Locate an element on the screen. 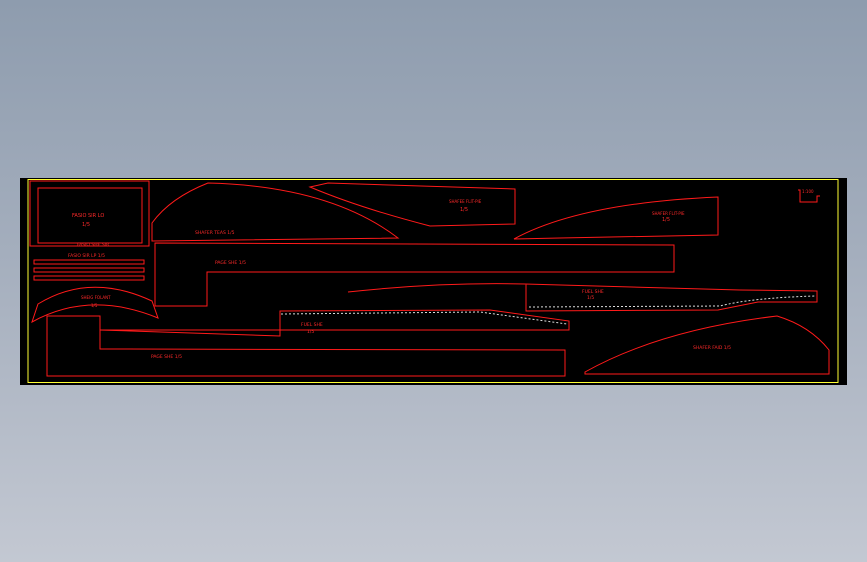 This screenshot has width=867, height=562. label-below-box: FASIO SHE SIR is located at coordinates (93, 245).